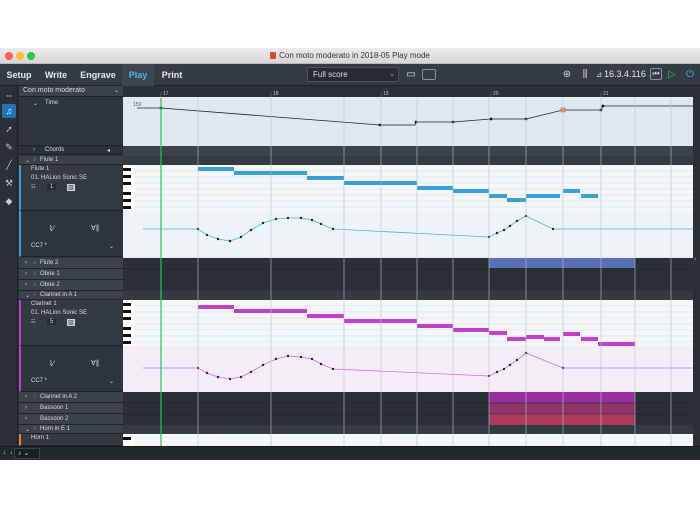  I want to click on bassoon-1-region, so click(562, 408).